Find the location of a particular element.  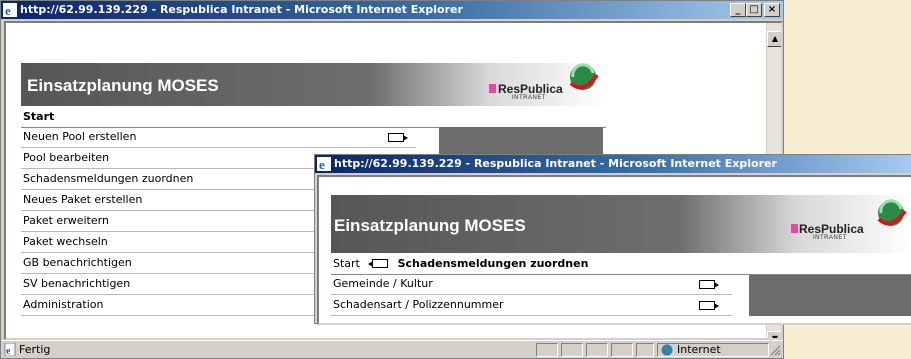

menu-item-label: Paket wechseln is located at coordinates (65, 241).